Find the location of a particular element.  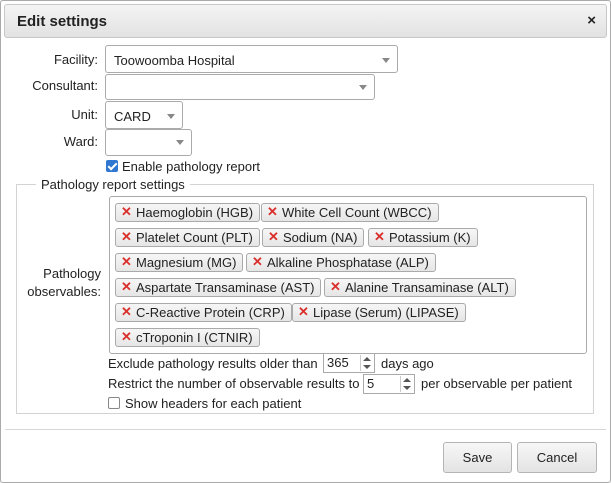

tag-label: Potassium (K) is located at coordinates (430, 237).